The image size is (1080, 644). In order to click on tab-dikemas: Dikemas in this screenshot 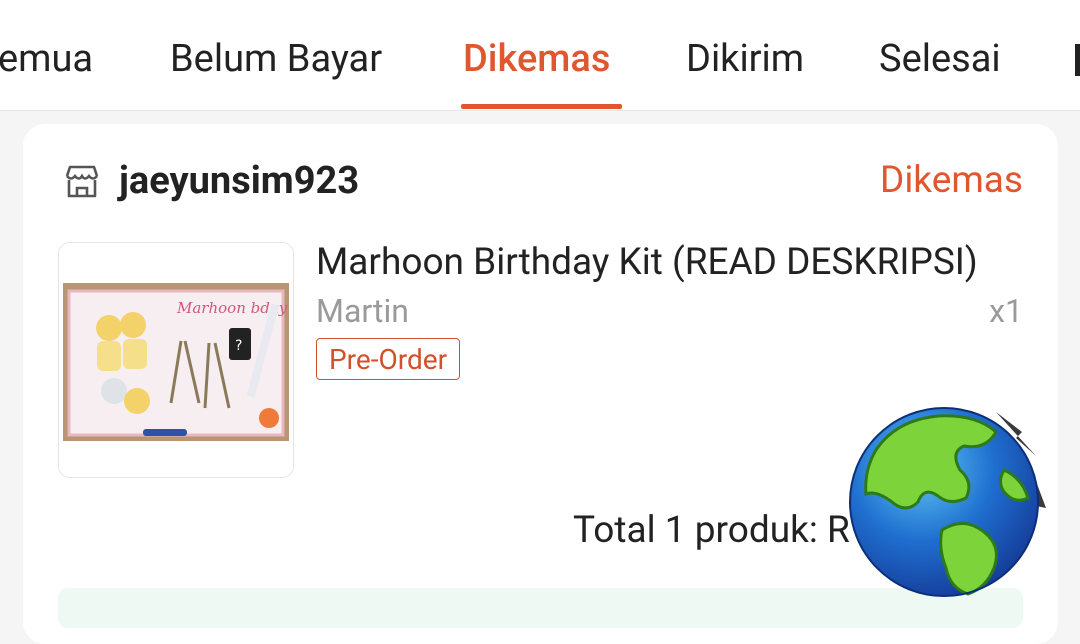, I will do `click(536, 59)`.